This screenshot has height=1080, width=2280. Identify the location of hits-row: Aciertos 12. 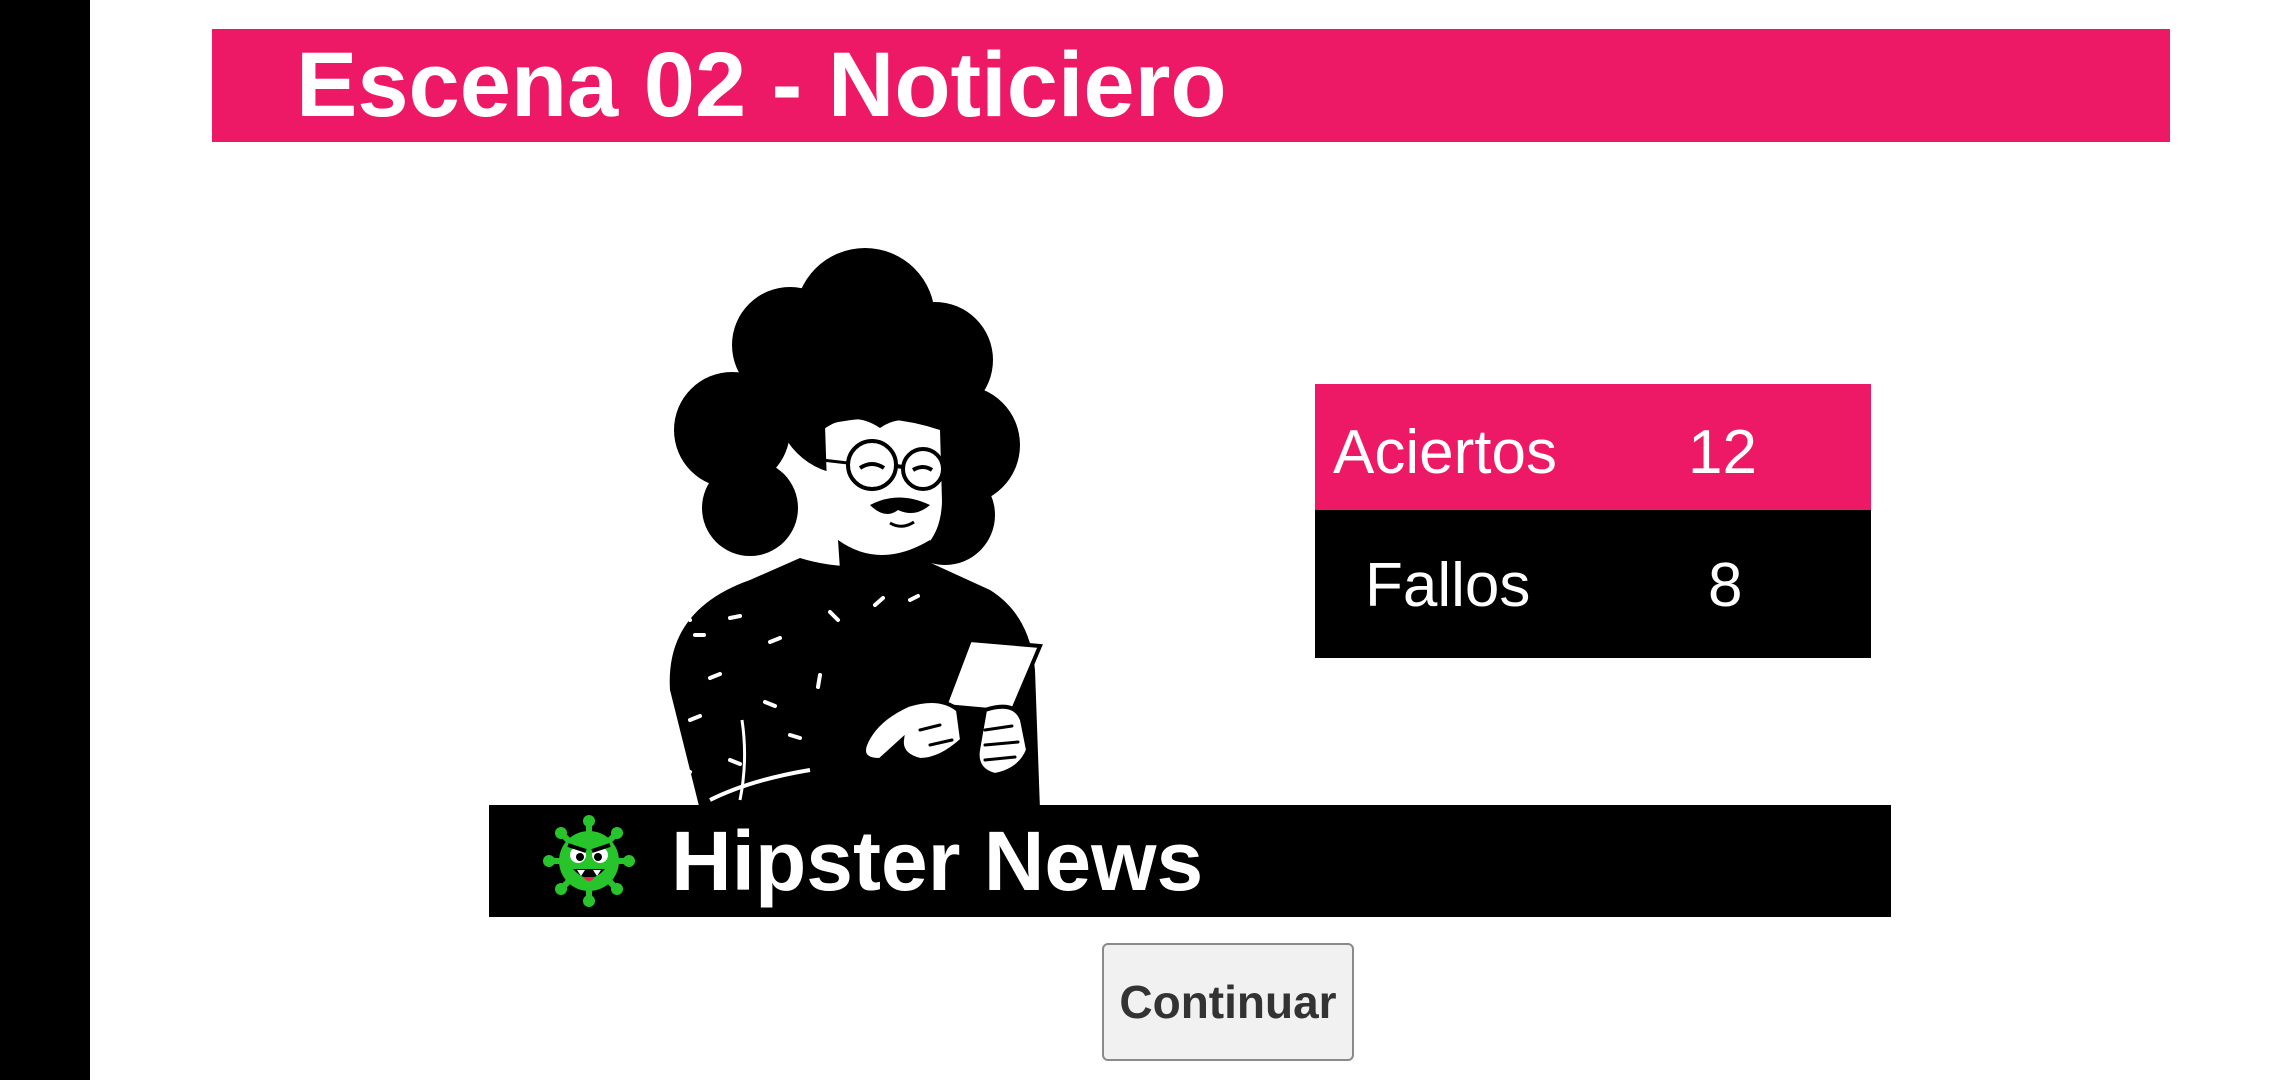
(1593, 447).